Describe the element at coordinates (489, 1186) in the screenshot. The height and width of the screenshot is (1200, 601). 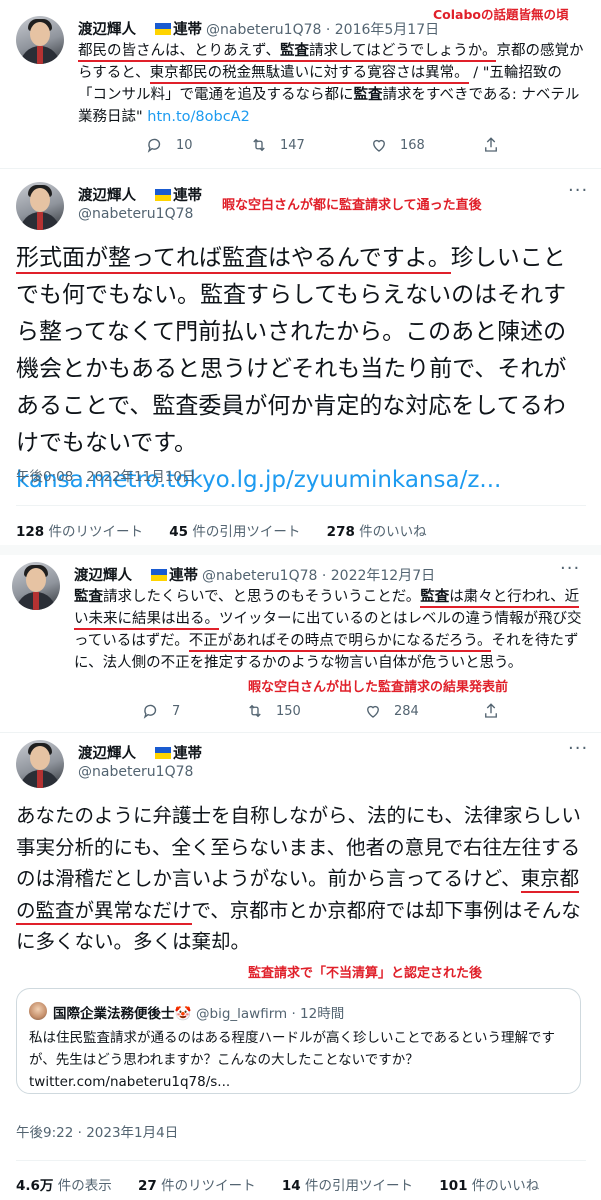
I see `like-count: 101 件のいいね` at that location.